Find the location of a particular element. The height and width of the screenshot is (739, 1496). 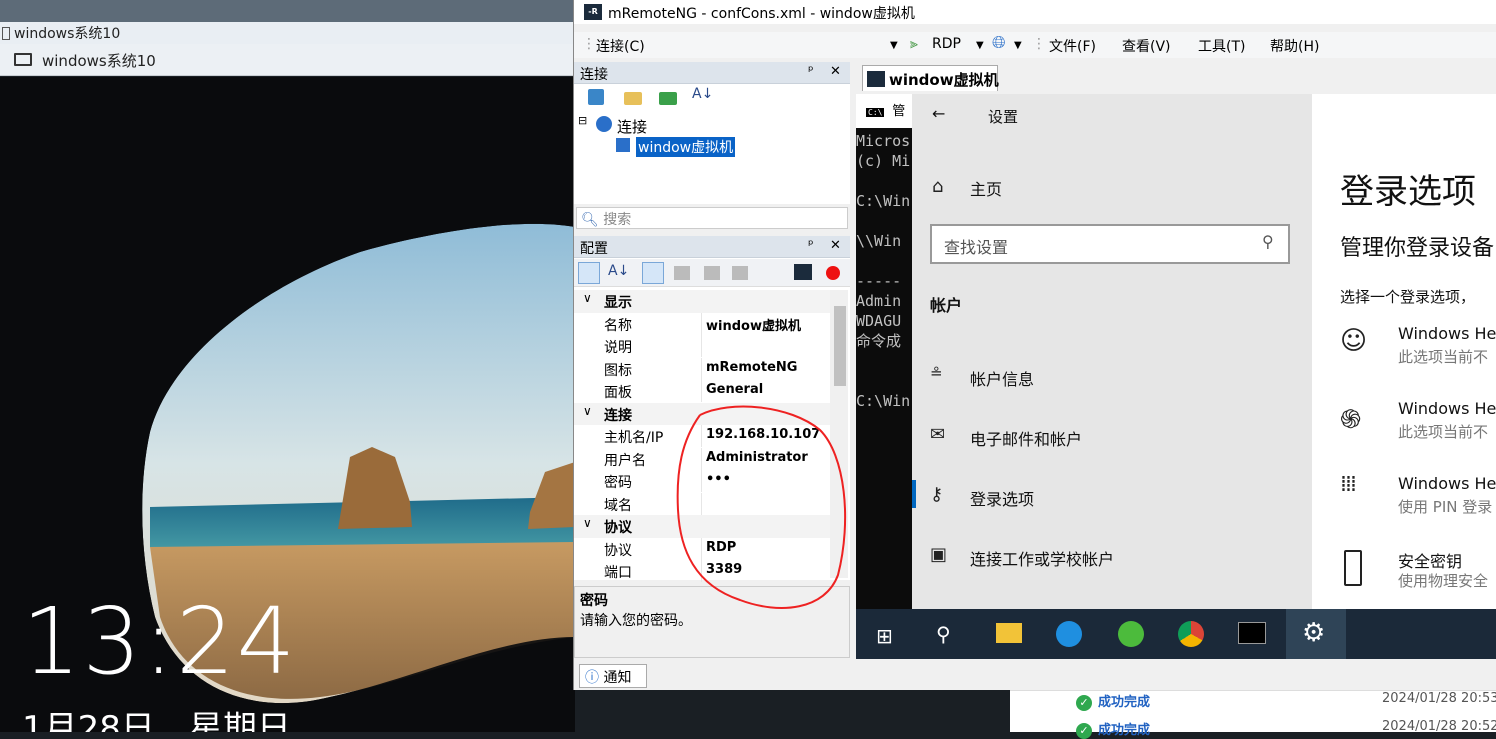

remote-session-tab: window虚拟机 is located at coordinates (930, 78).